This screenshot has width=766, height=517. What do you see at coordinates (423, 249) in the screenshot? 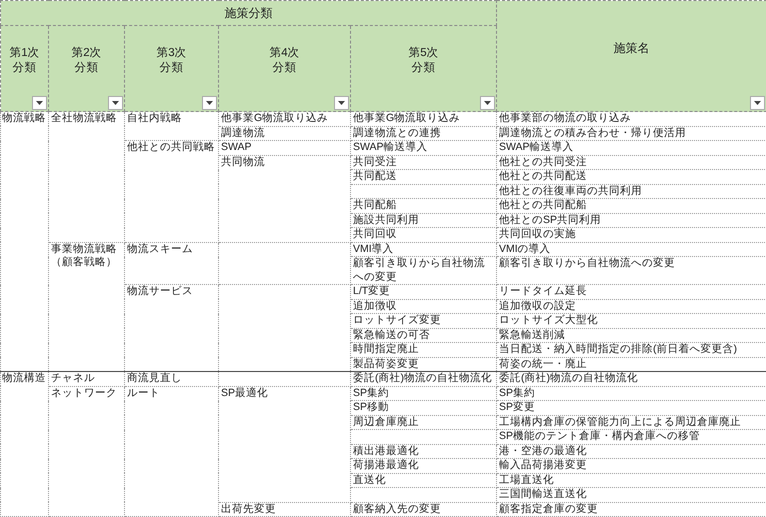
I see `table-cell: VMI導入` at bounding box center [423, 249].